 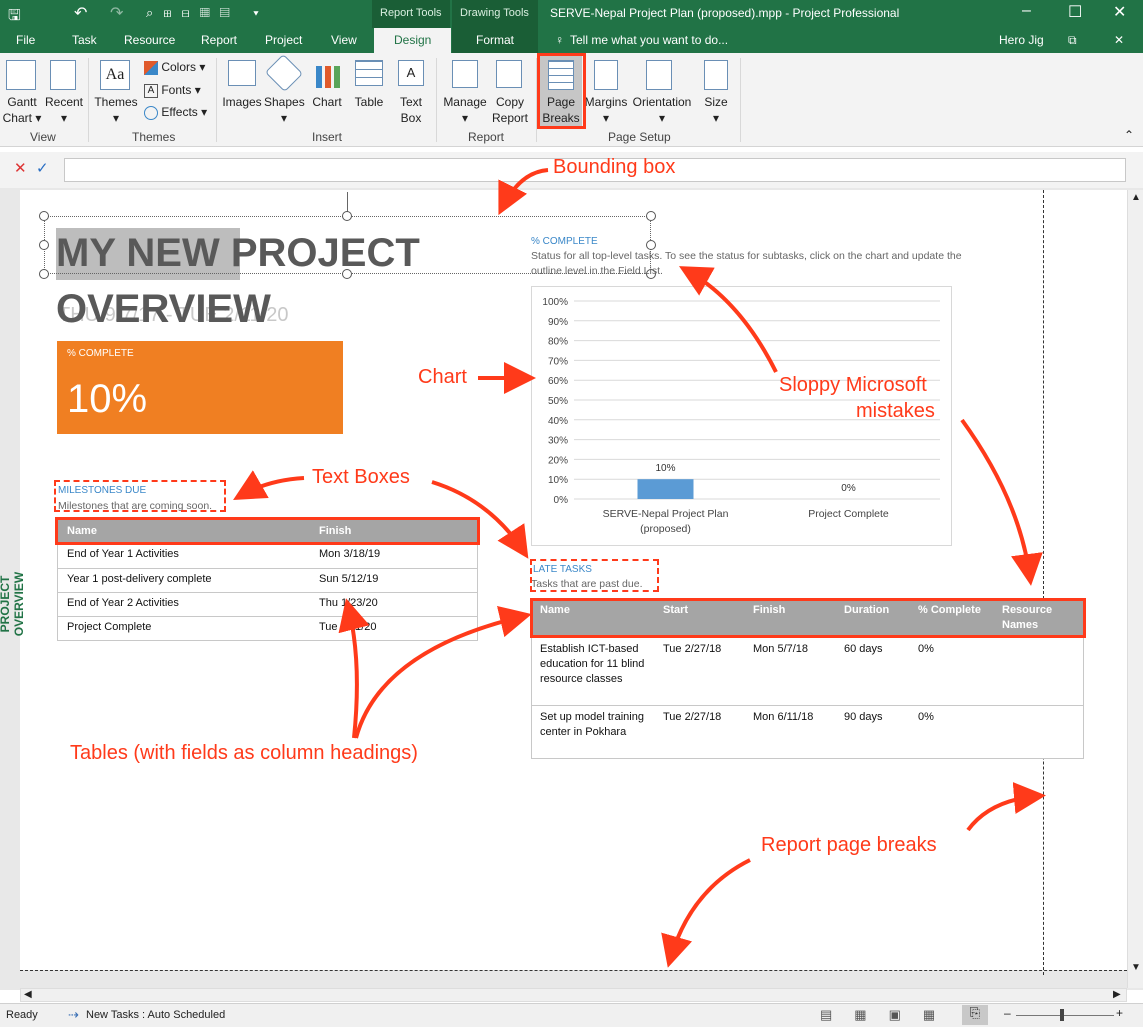 What do you see at coordinates (242, 102) in the screenshot?
I see `images-button: Images` at bounding box center [242, 102].